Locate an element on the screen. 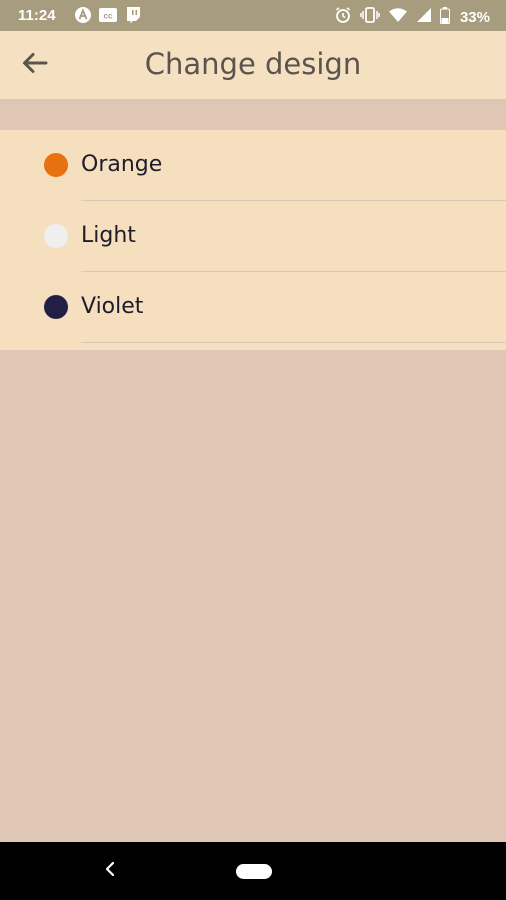 This screenshot has width=506, height=900. page-title: Change design is located at coordinates (253, 64).